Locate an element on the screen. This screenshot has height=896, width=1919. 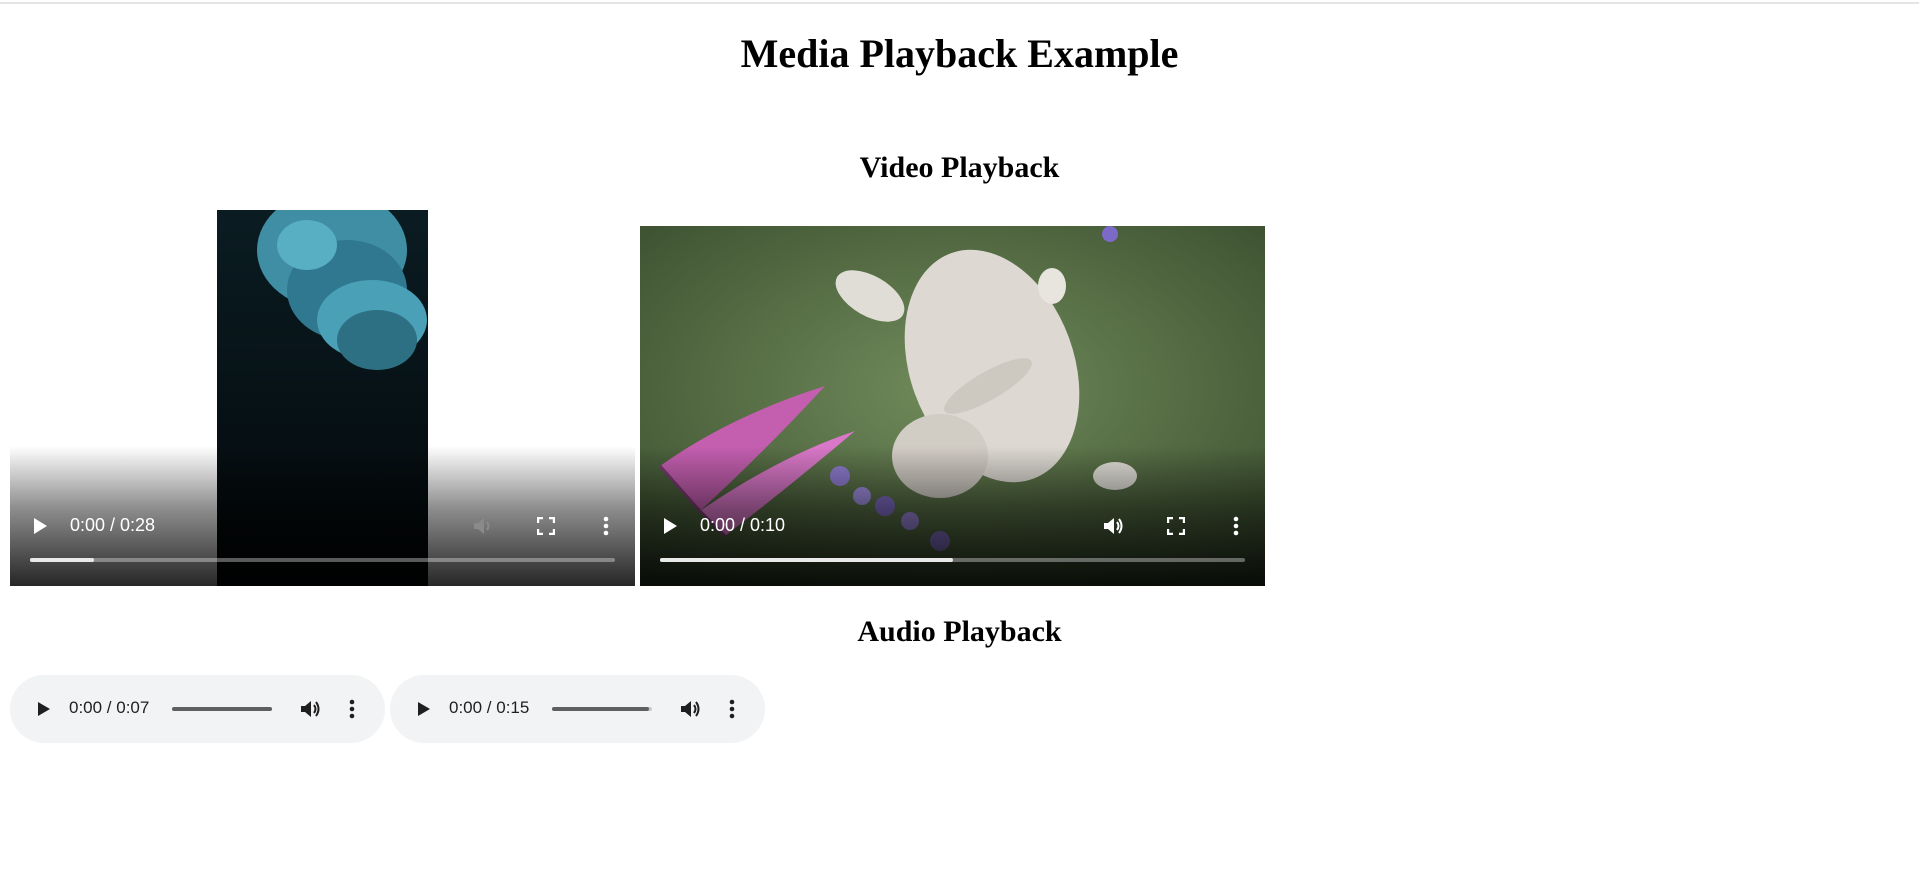
audio-2-seek-bar is located at coordinates (602, 709).